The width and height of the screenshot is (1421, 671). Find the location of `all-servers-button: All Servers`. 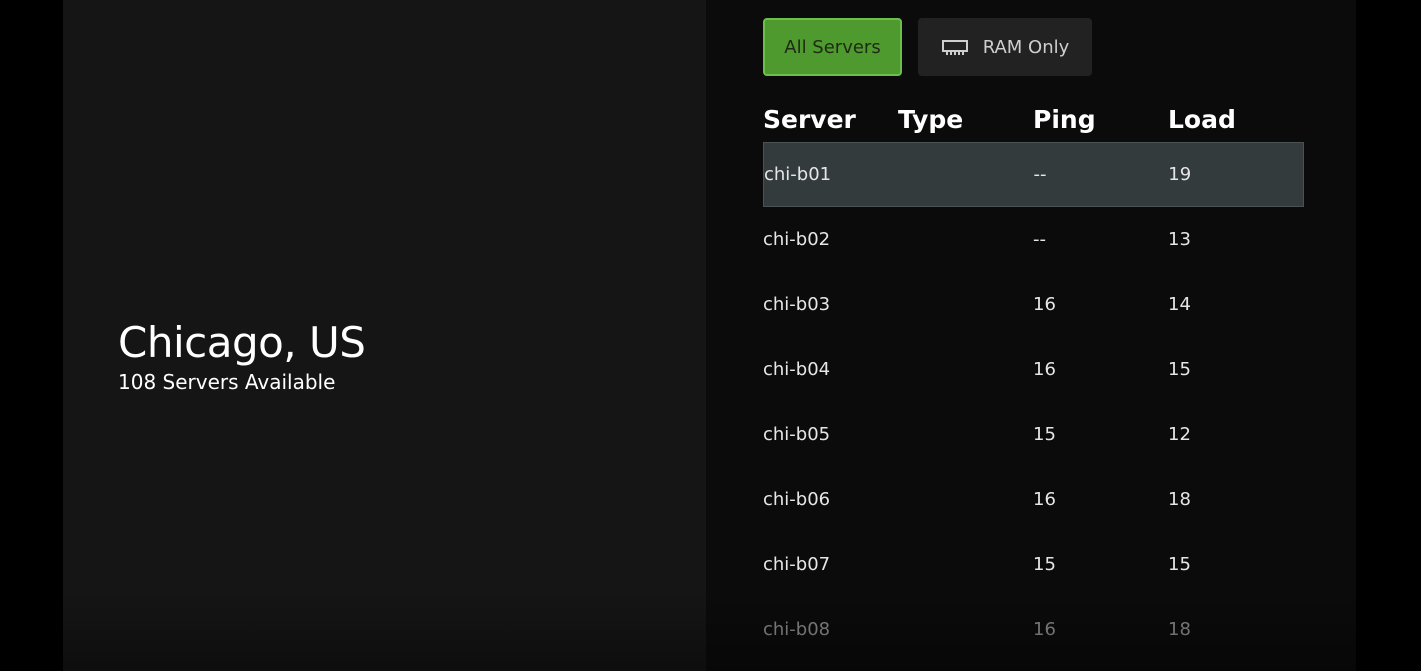

all-servers-button: All Servers is located at coordinates (832, 47).